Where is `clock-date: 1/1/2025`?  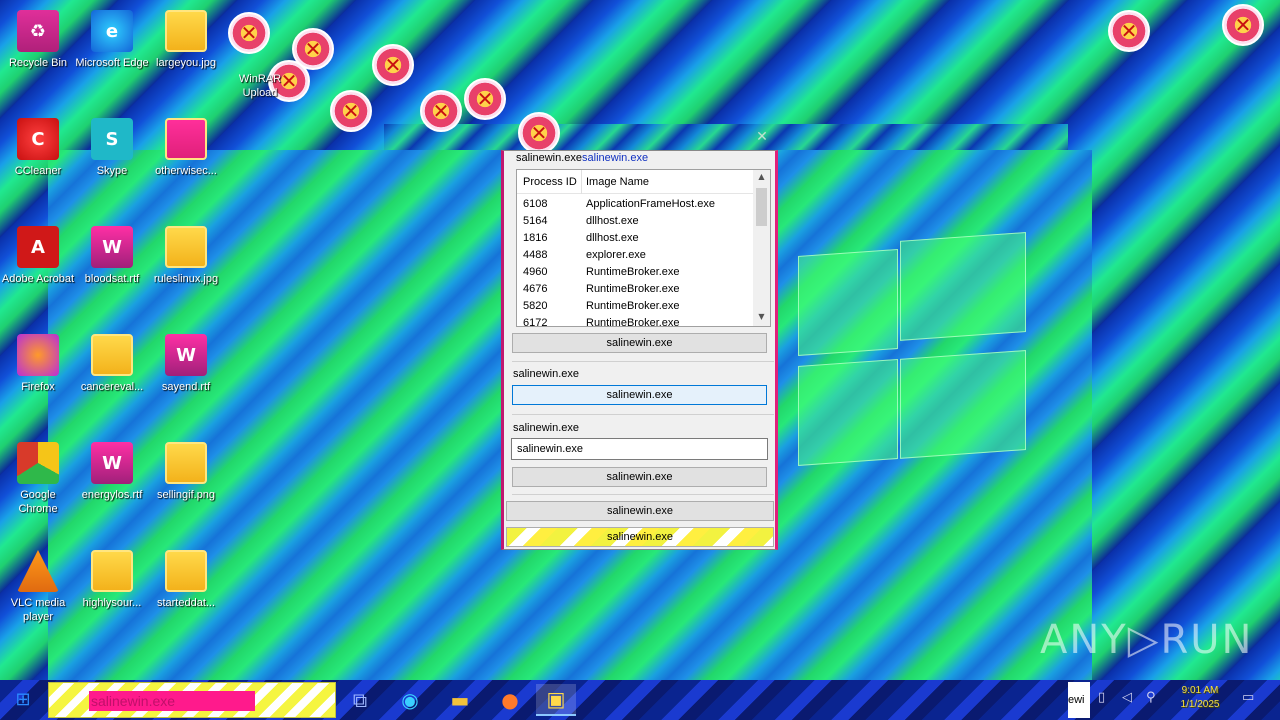
clock-date: 1/1/2025 is located at coordinates (1200, 704).